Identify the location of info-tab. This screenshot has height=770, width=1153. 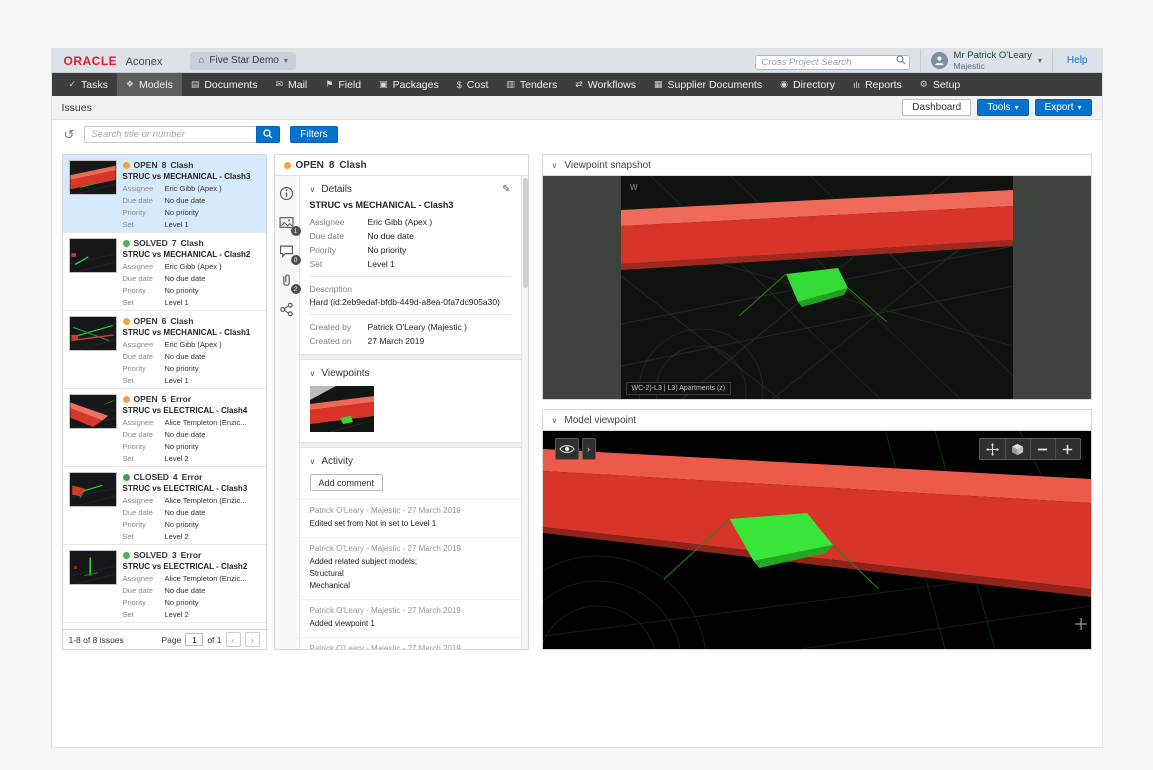
(287, 194).